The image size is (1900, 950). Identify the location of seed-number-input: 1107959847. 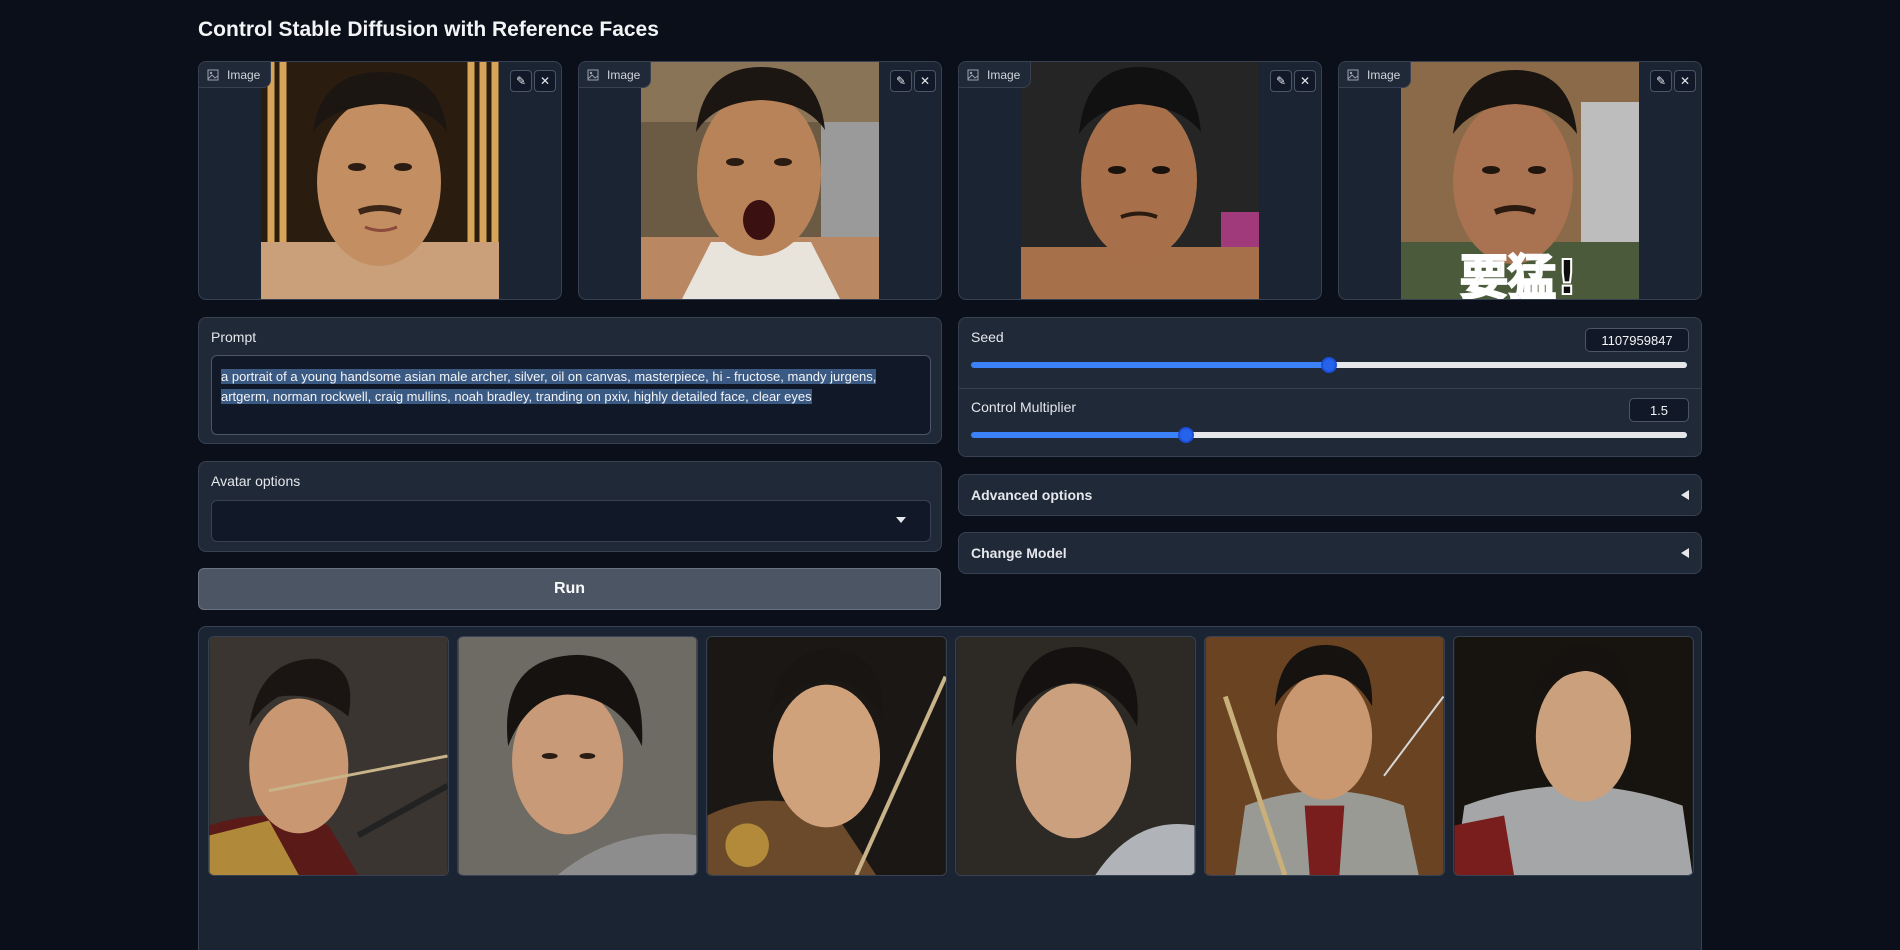
(1637, 340).